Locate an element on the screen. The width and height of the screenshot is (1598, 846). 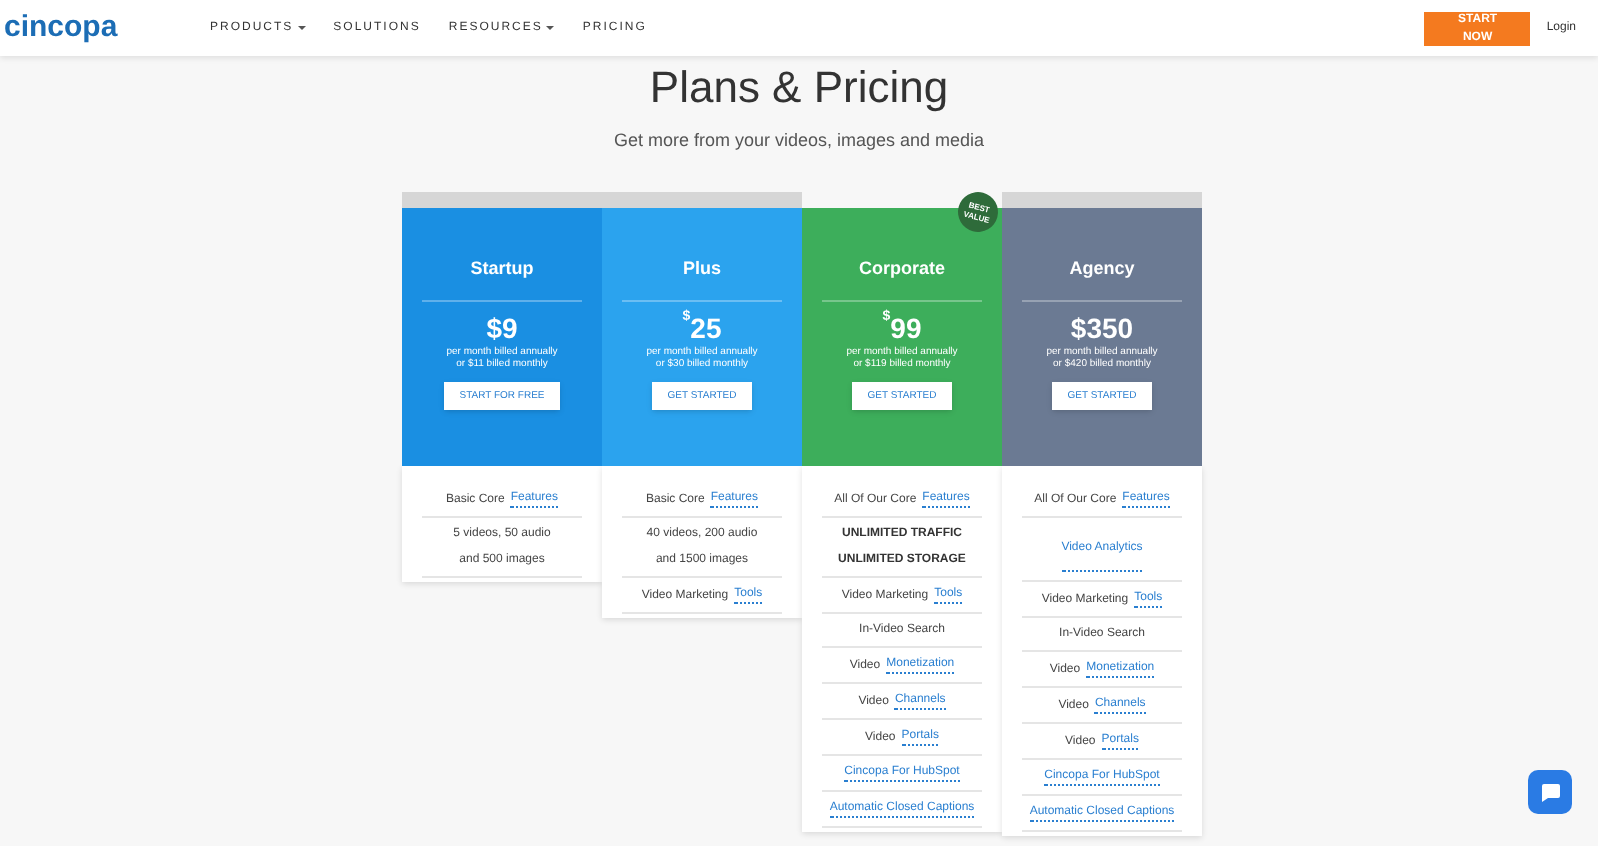
chat-button is located at coordinates (1550, 792).